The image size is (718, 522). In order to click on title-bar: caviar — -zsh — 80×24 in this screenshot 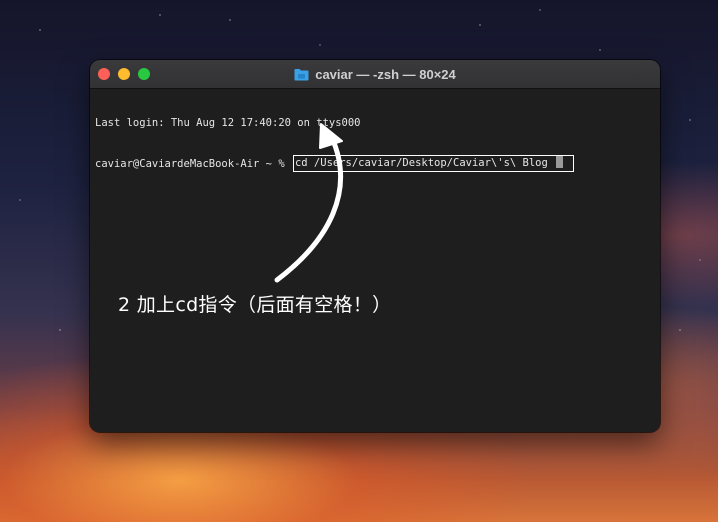, I will do `click(375, 74)`.